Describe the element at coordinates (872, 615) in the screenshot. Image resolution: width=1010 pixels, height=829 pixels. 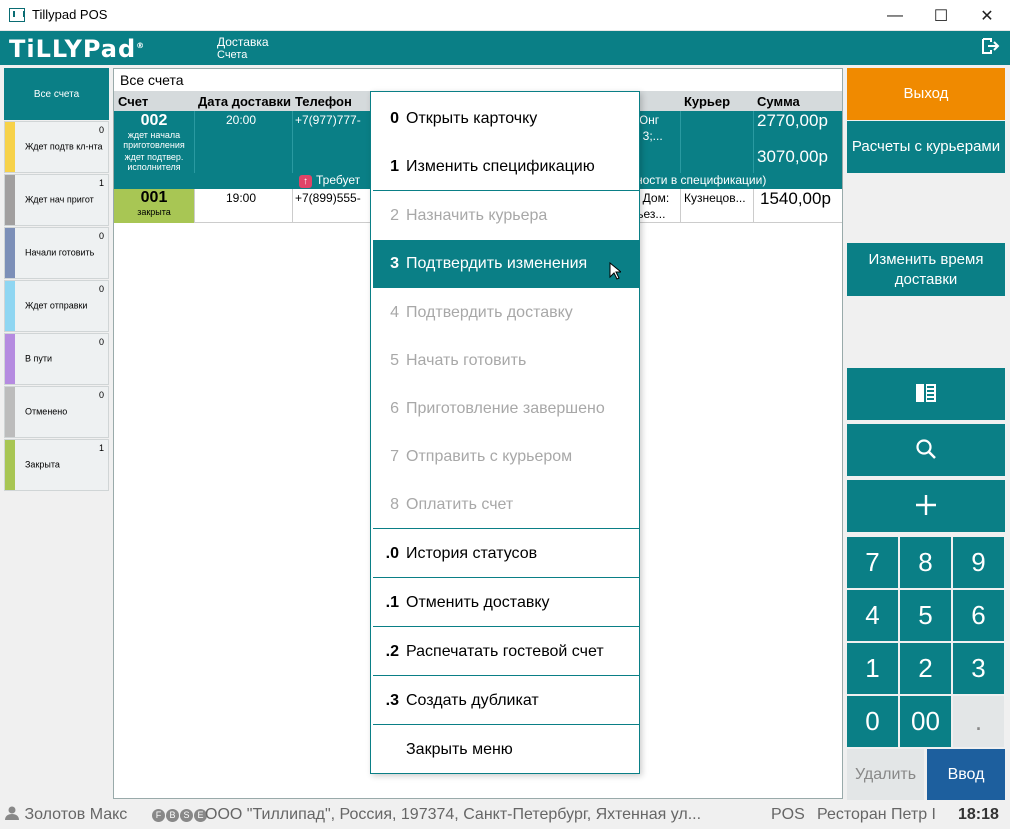
I see `keypad-key: 4` at that location.